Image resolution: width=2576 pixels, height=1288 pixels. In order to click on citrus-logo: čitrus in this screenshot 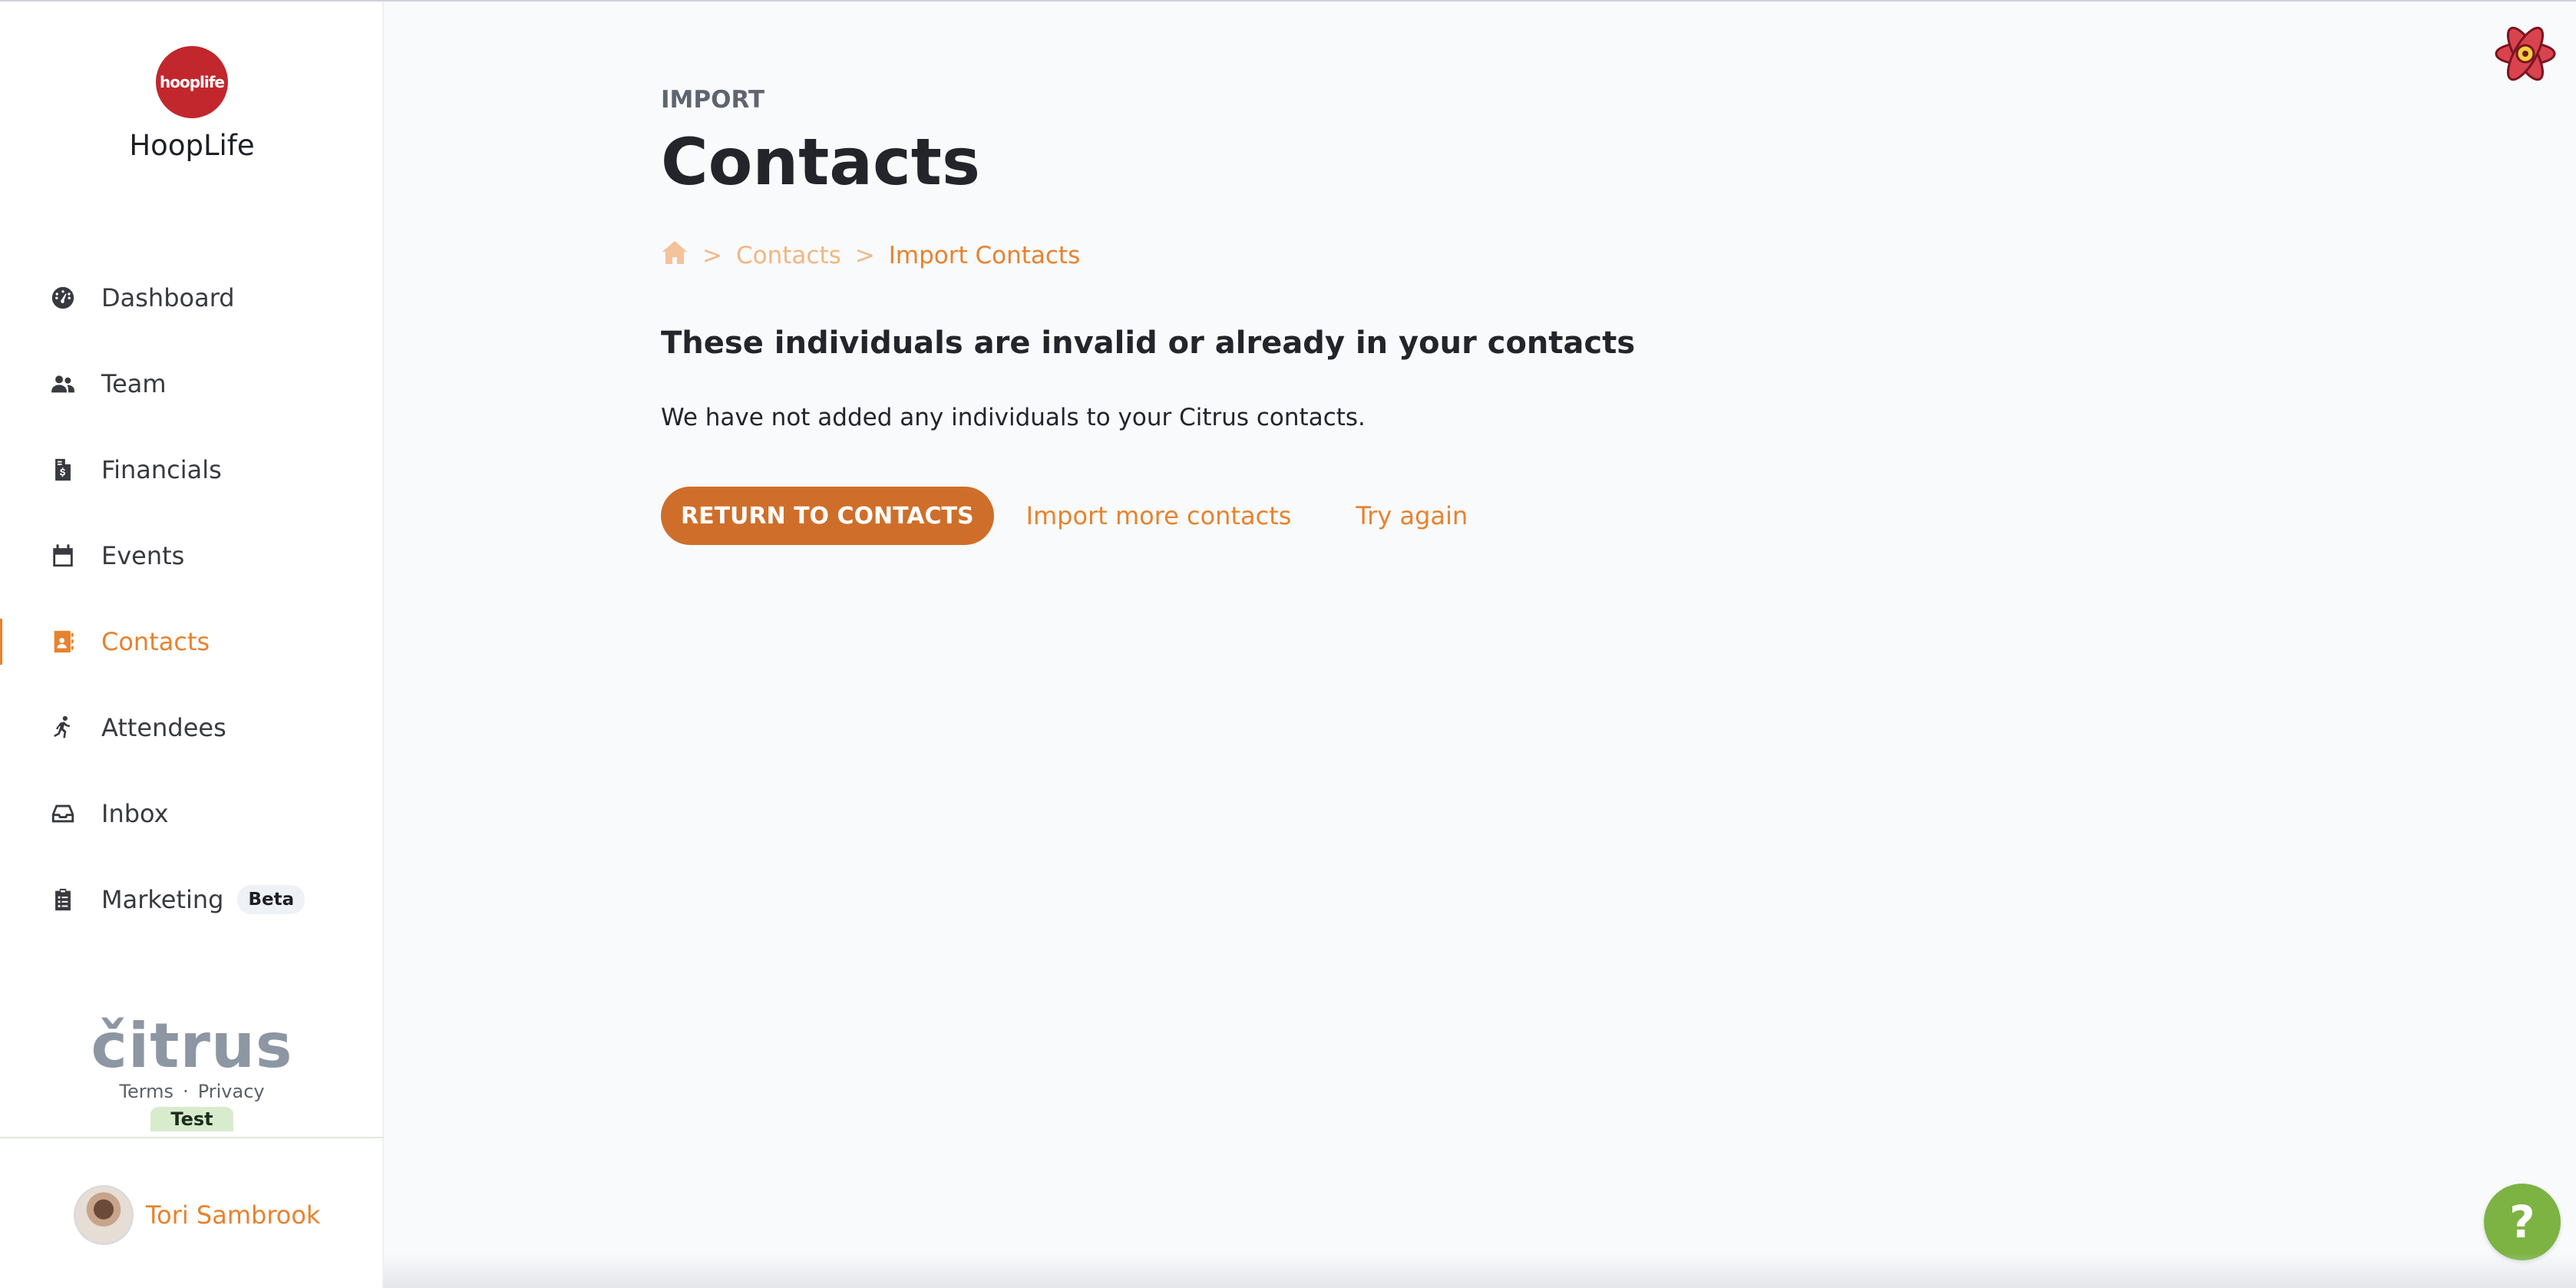, I will do `click(192, 1046)`.